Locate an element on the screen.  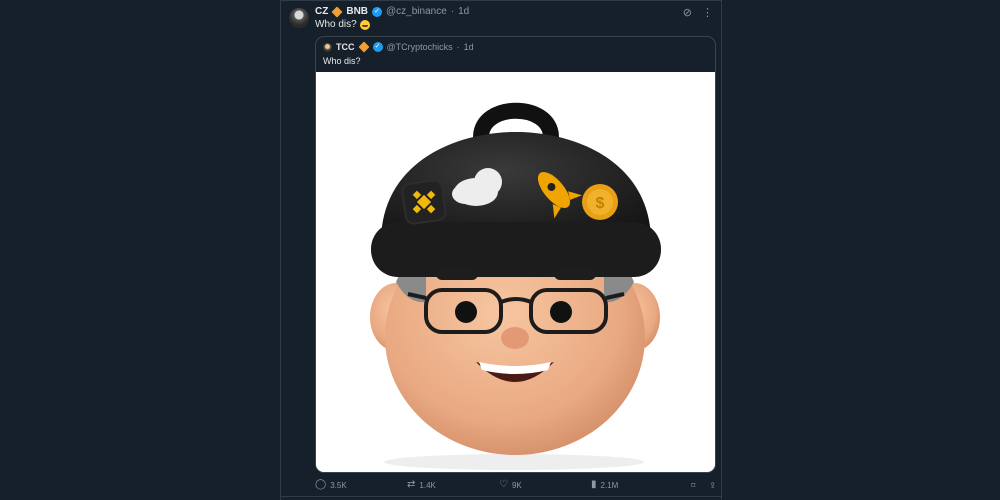
bookmark-icon: ⌑ is located at coordinates (693, 485).